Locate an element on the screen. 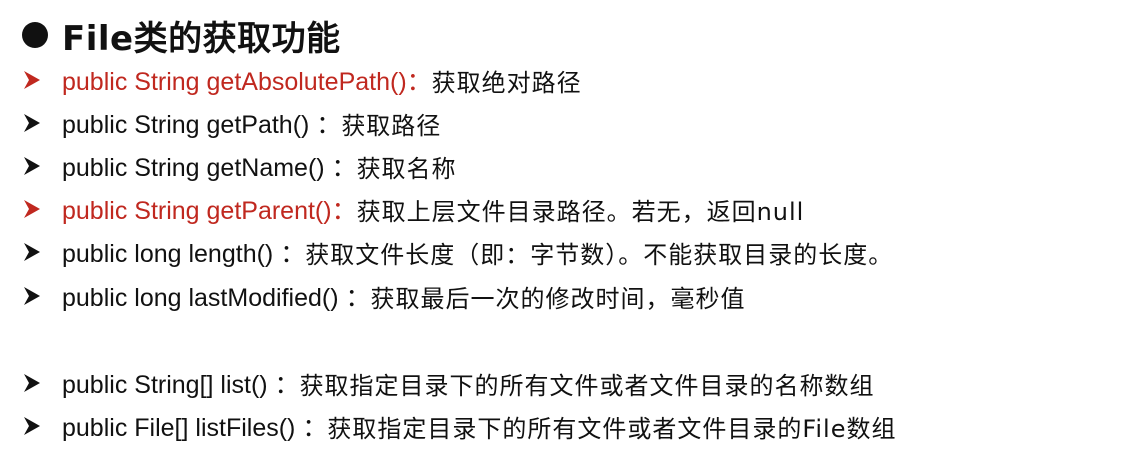  method-signature: public File[] listFiles() ： is located at coordinates (195, 428).